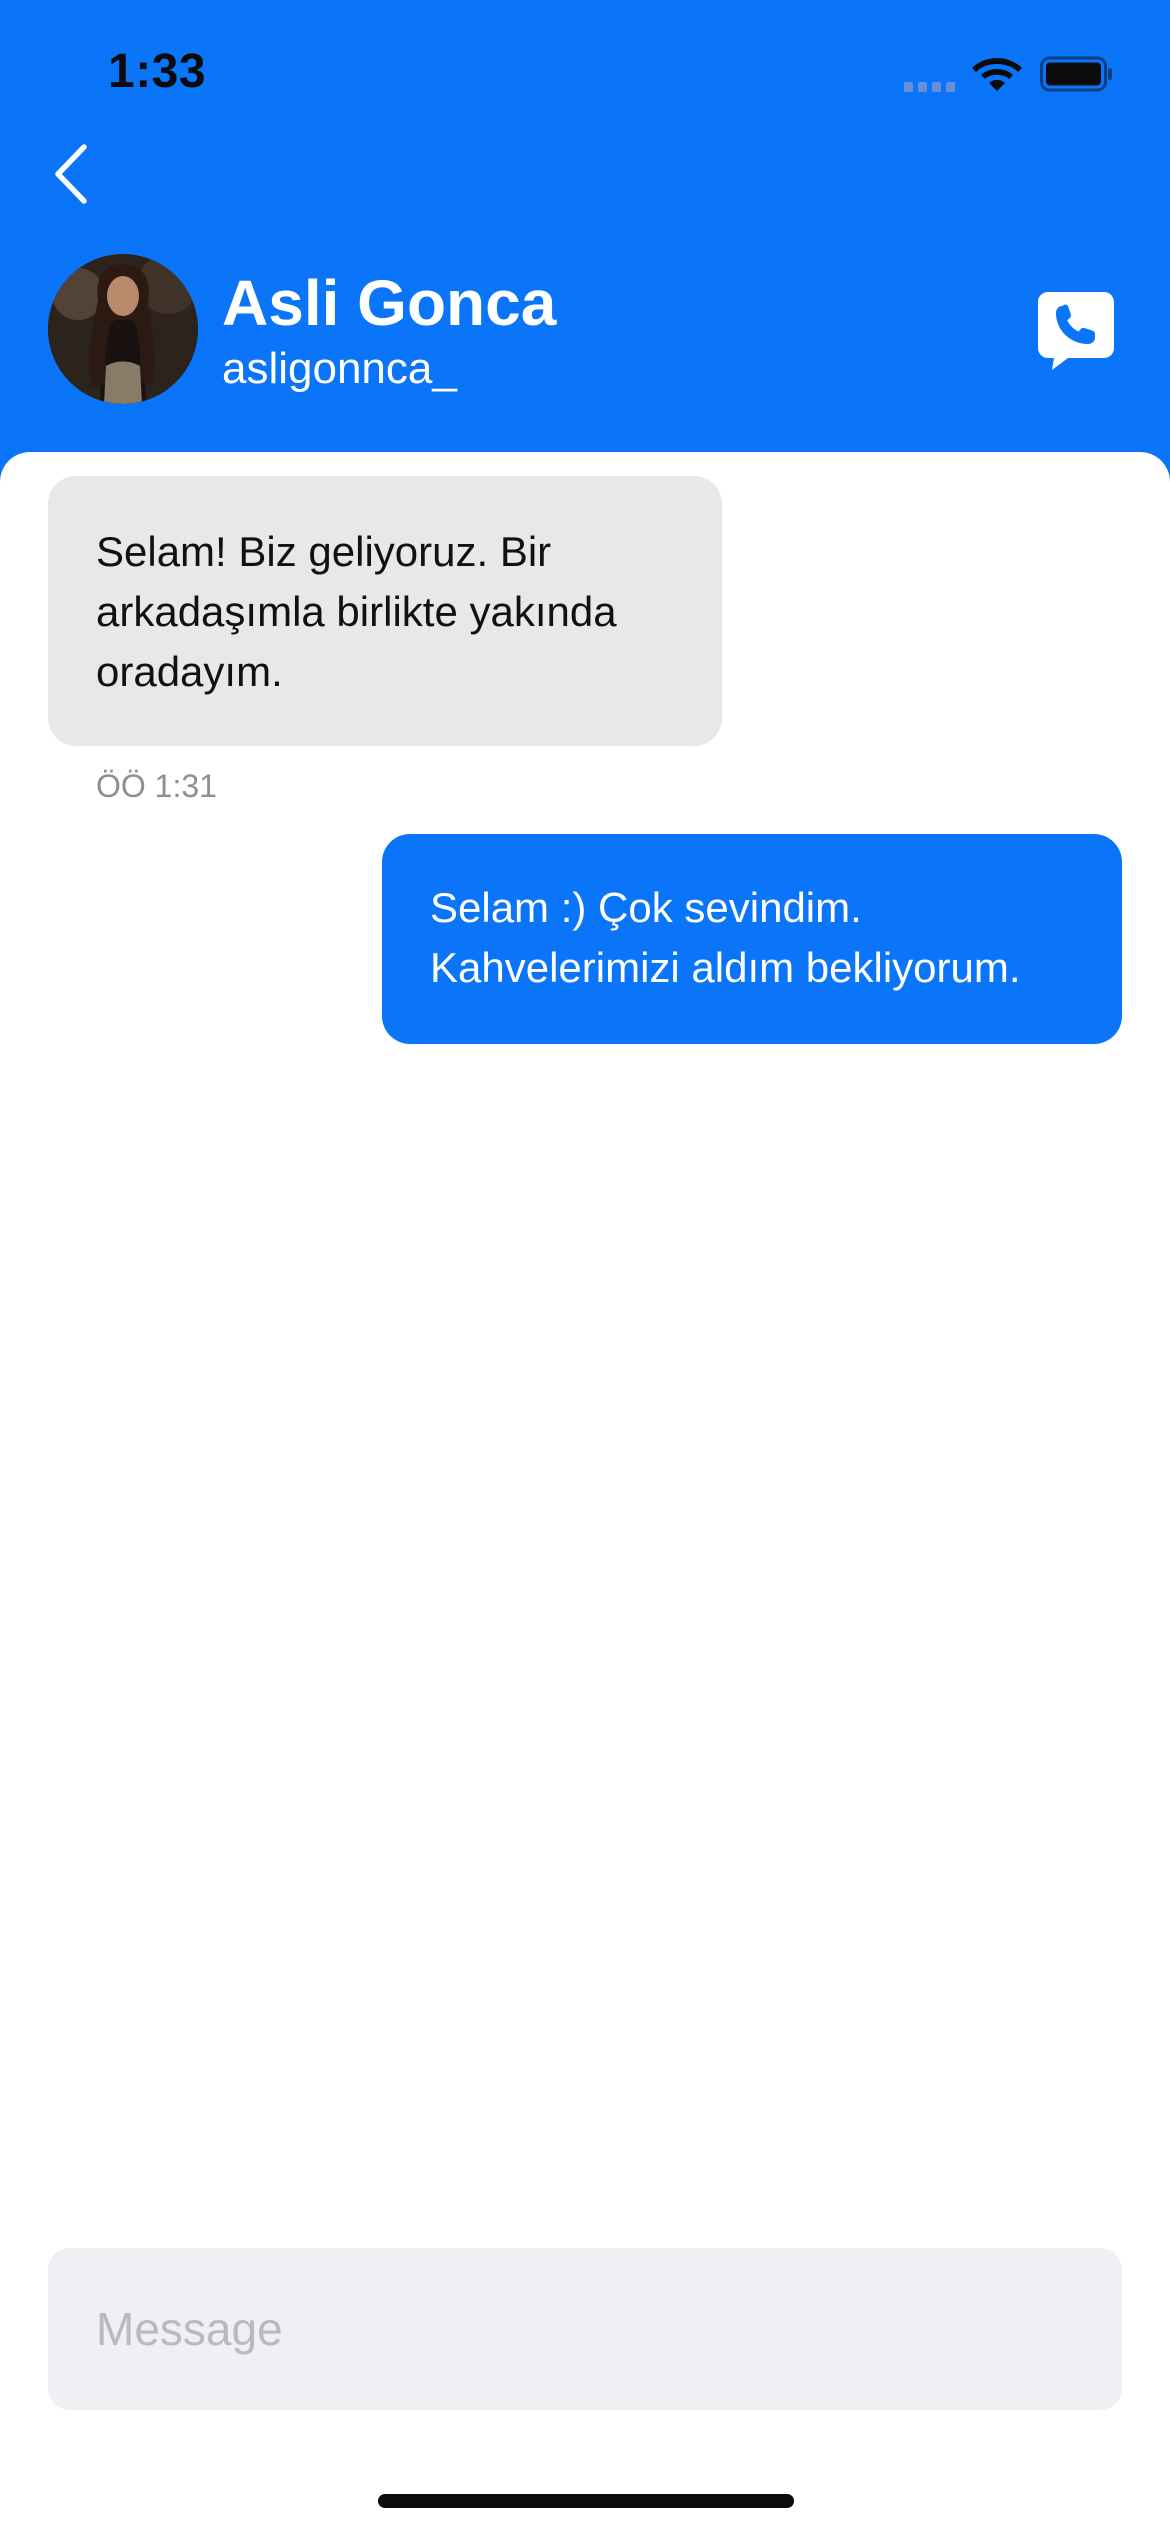 The image size is (1170, 2532). Describe the element at coordinates (339, 368) in the screenshot. I see `contact-username: asligonnca_` at that location.